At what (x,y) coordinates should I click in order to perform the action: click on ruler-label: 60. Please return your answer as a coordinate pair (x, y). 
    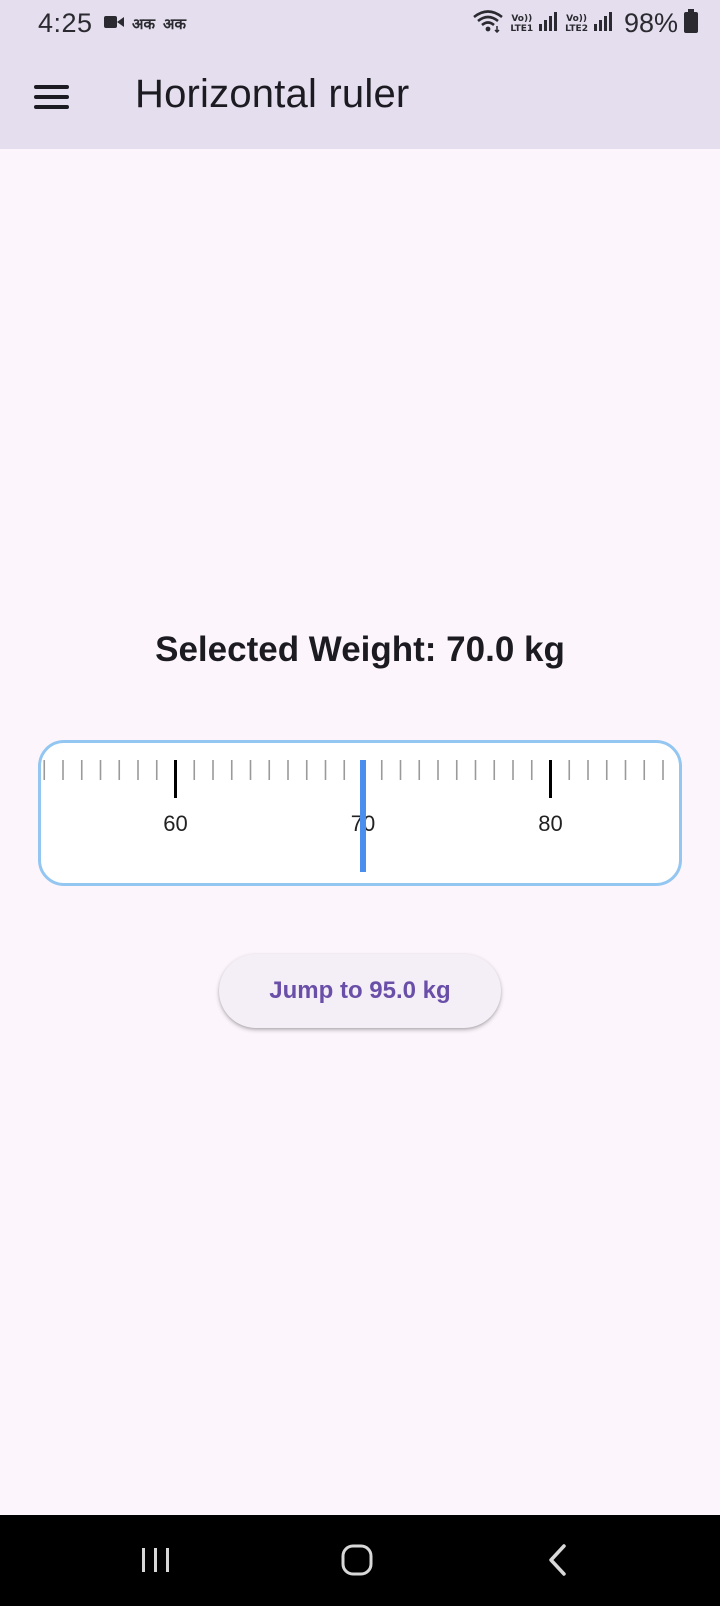
    Looking at the image, I should click on (175, 823).